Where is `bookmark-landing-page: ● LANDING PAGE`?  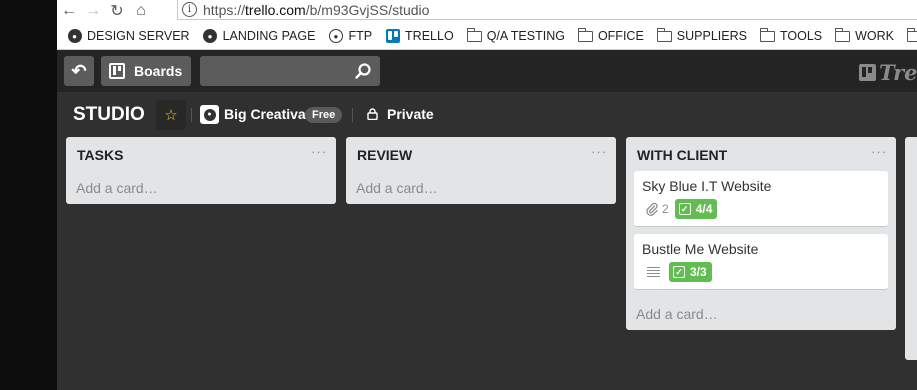 bookmark-landing-page: ● LANDING PAGE is located at coordinates (259, 36).